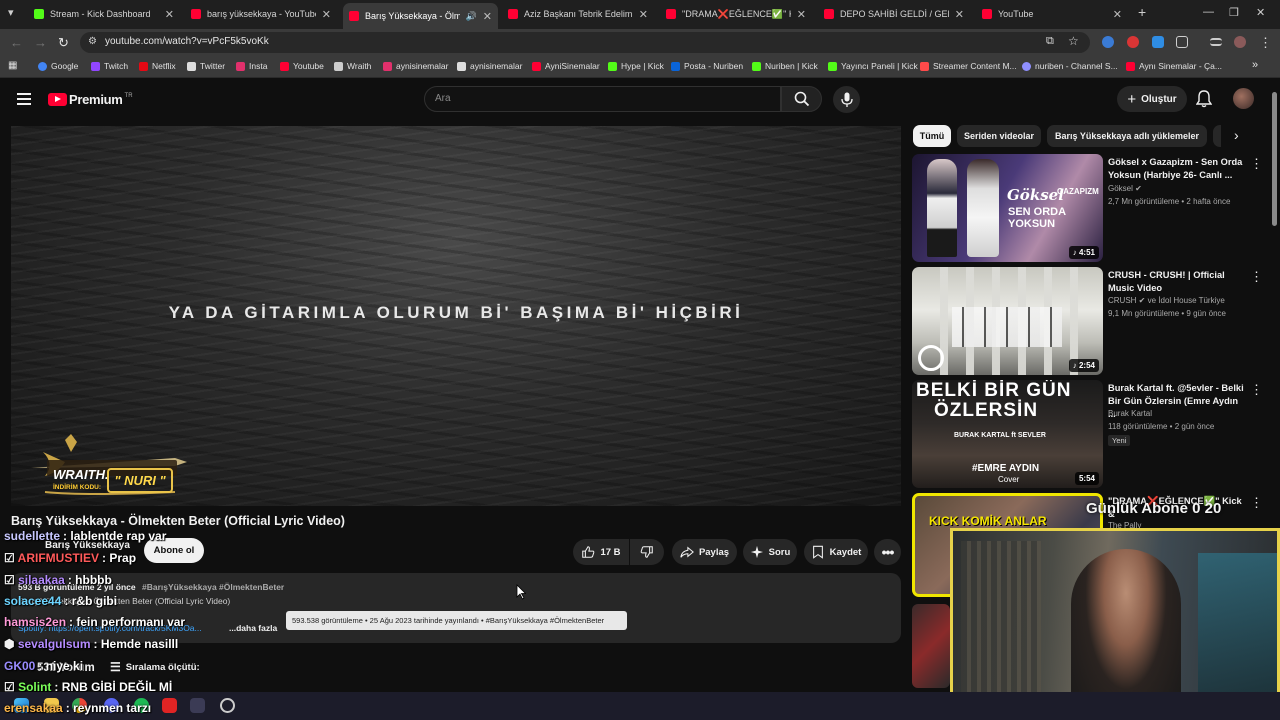 Image resolution: width=1280 pixels, height=720 pixels. I want to click on youtube-premium-logo: Premium TR, so click(90, 99).